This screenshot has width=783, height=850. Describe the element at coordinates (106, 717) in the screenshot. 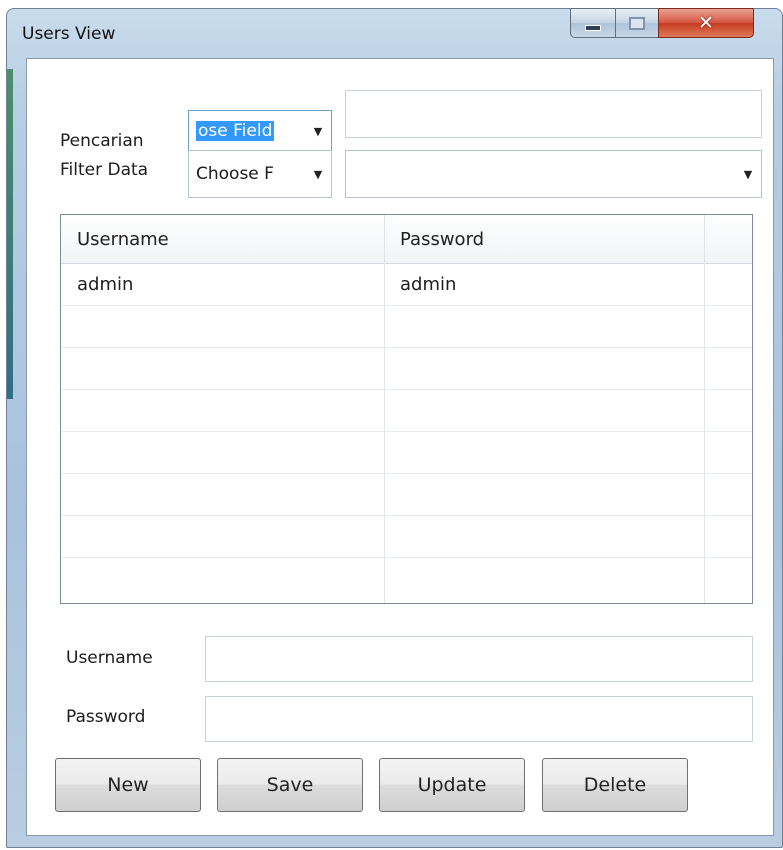

I see `password-label: Password` at that location.